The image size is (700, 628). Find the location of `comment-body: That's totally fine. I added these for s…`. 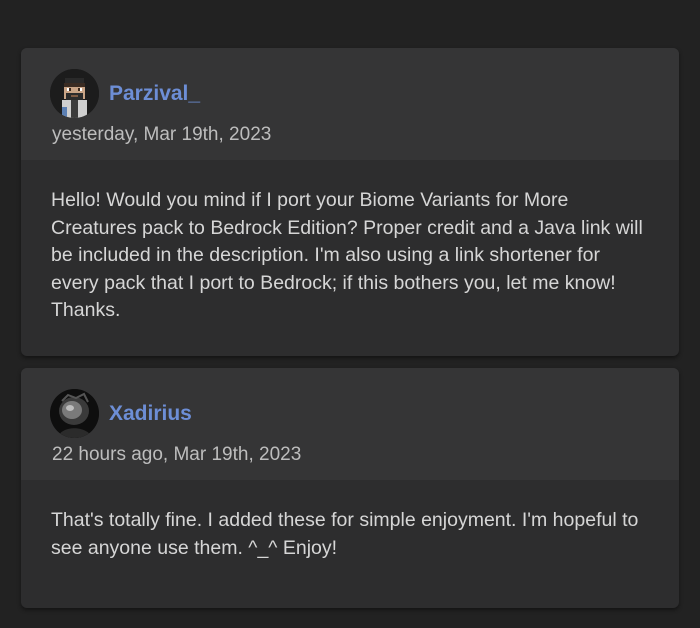

comment-body: That's totally fine. I added these for s… is located at coordinates (345, 534).